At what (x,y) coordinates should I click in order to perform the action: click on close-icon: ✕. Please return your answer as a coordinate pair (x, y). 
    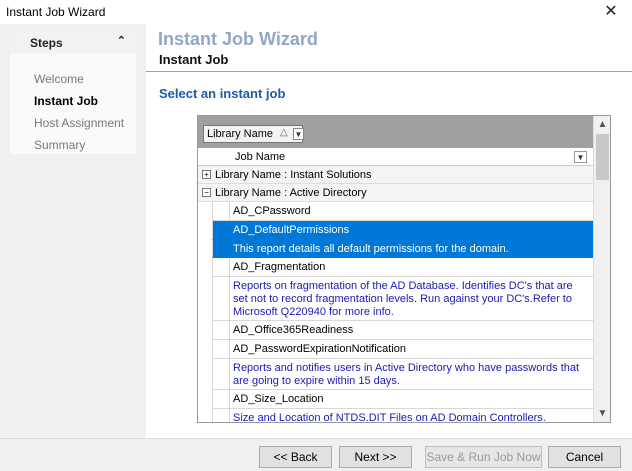
    Looking at the image, I should click on (611, 12).